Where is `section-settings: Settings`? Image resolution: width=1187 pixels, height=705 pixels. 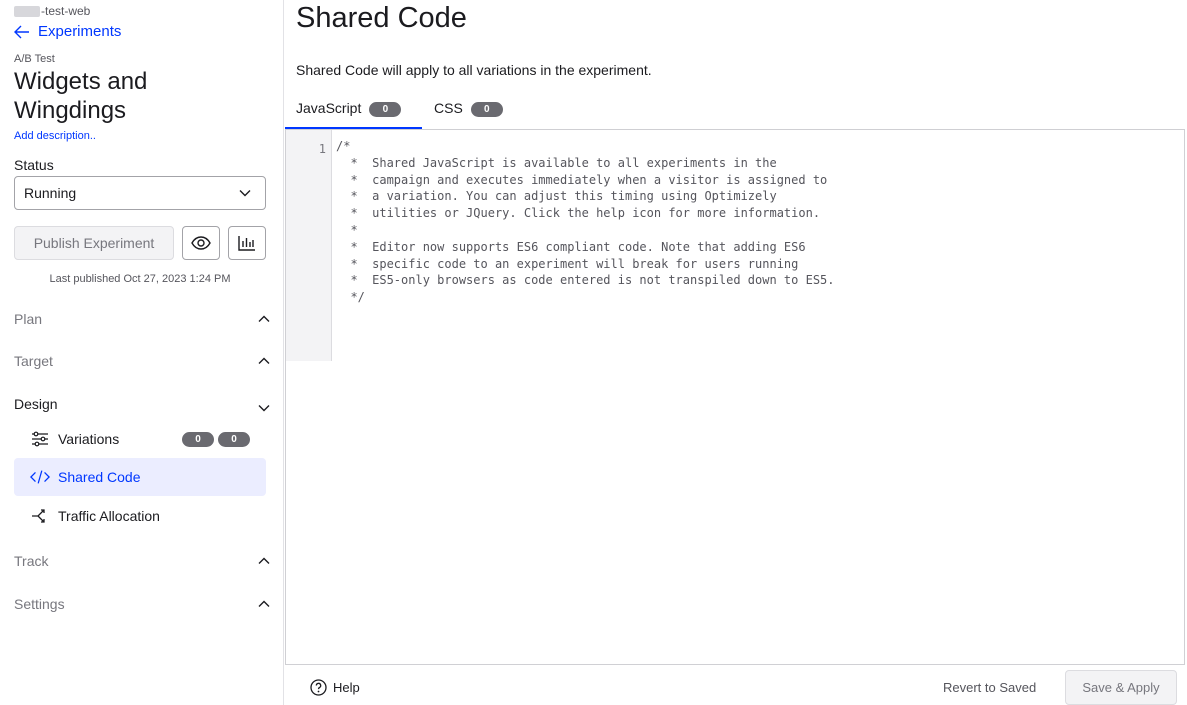
section-settings: Settings is located at coordinates (142, 604).